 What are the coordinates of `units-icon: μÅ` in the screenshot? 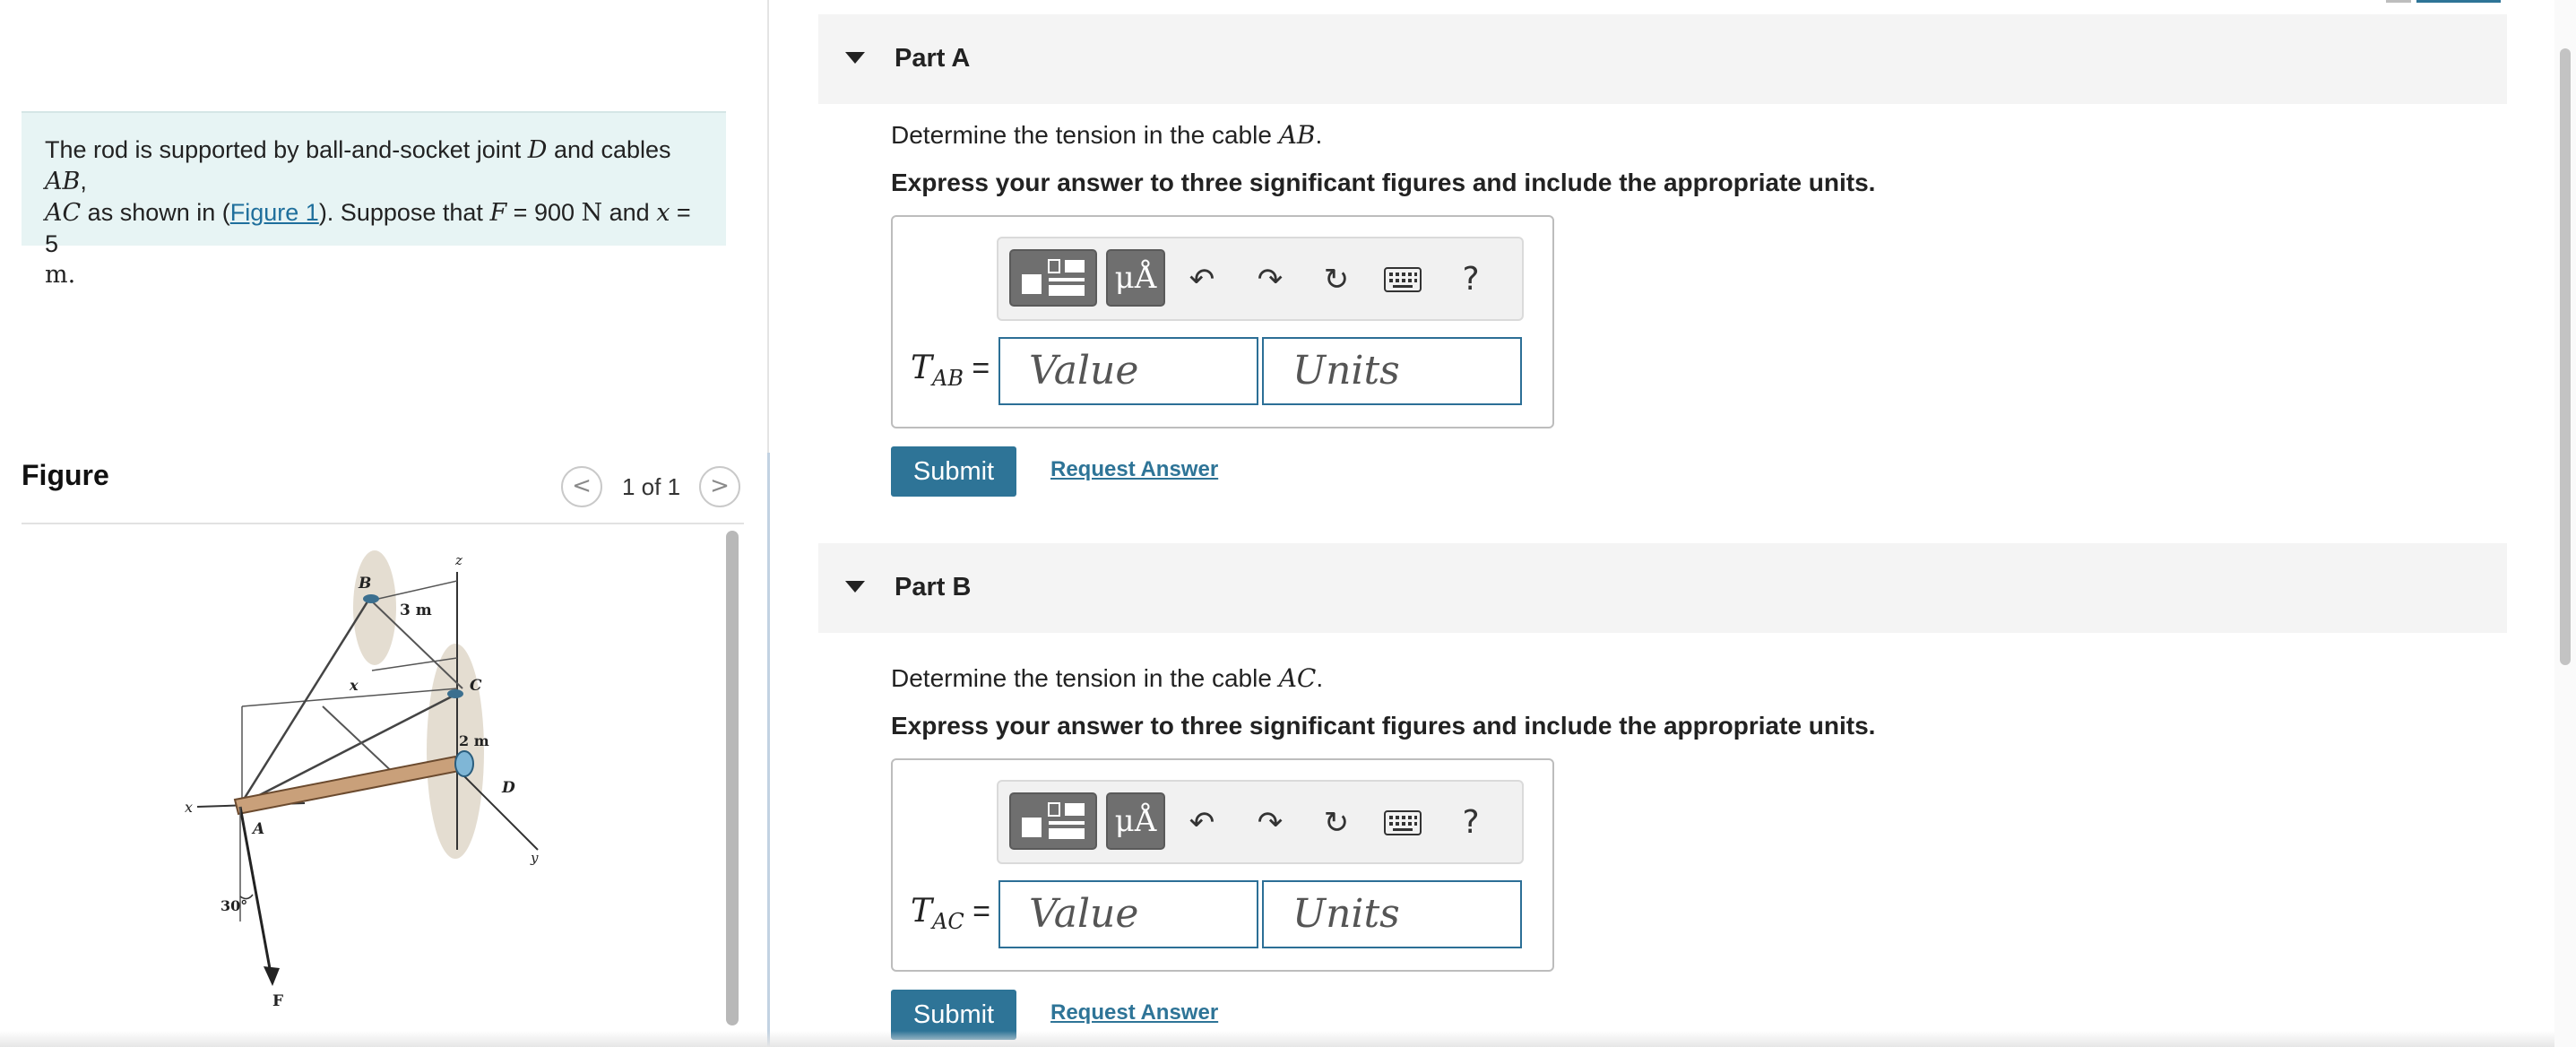 It's located at (1135, 821).